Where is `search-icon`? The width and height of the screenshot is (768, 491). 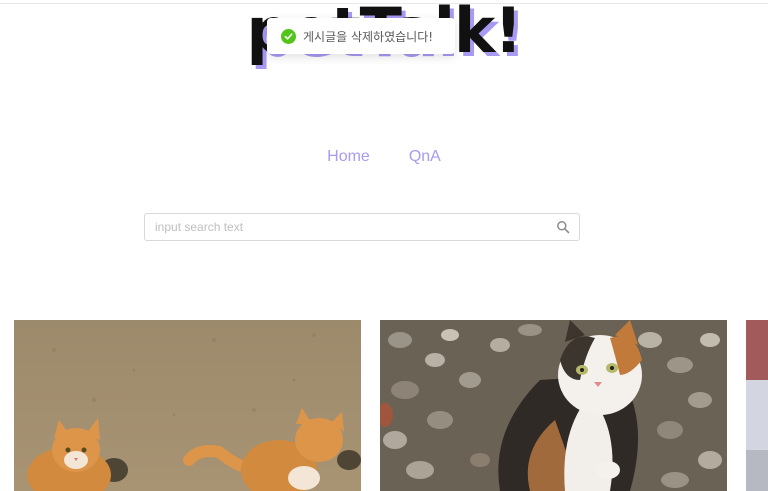
search-icon is located at coordinates (563, 227).